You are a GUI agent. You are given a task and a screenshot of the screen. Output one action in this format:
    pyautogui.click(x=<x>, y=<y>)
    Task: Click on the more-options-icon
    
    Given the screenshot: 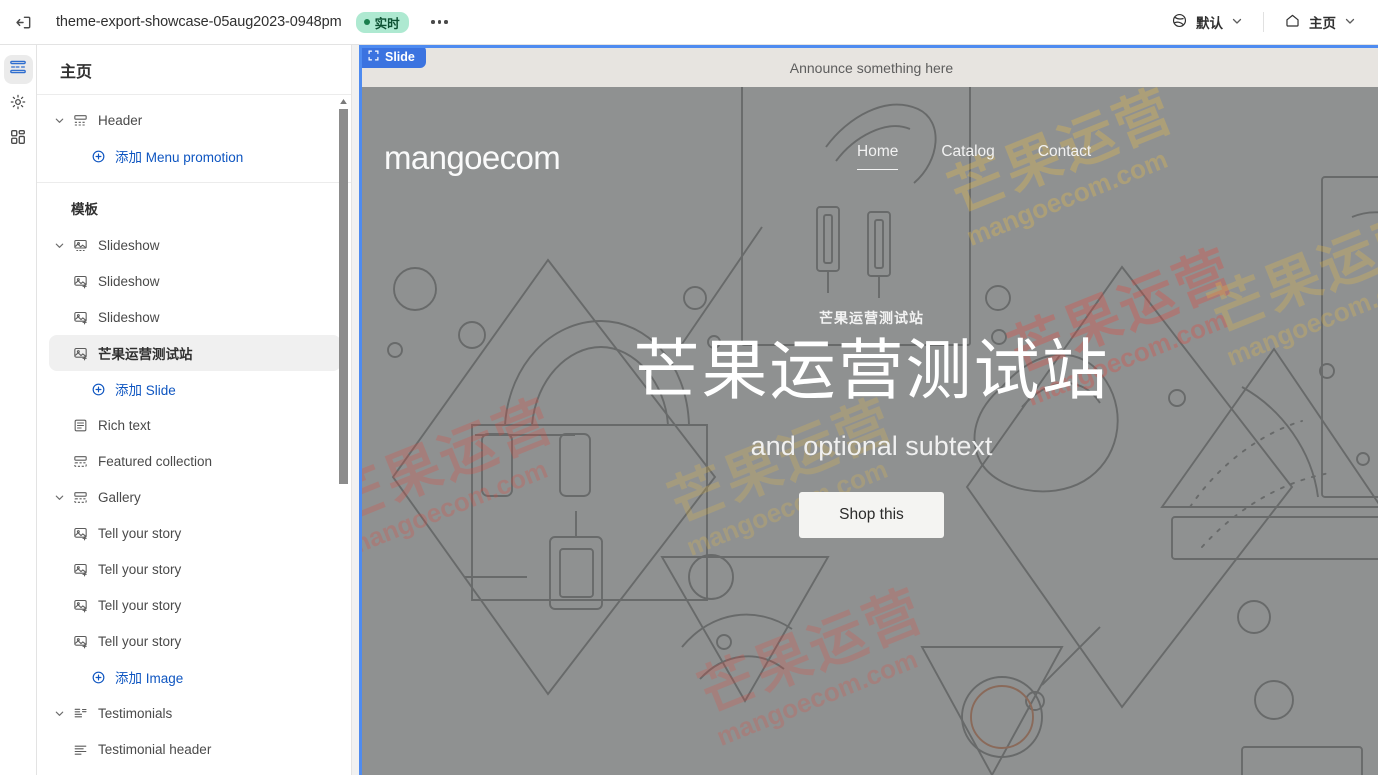 What is the action you would take?
    pyautogui.click(x=440, y=22)
    